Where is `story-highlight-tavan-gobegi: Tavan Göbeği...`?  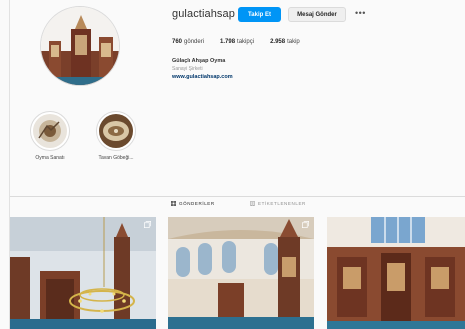 story-highlight-tavan-gobegi: Tavan Göbeği... is located at coordinates (116, 136).